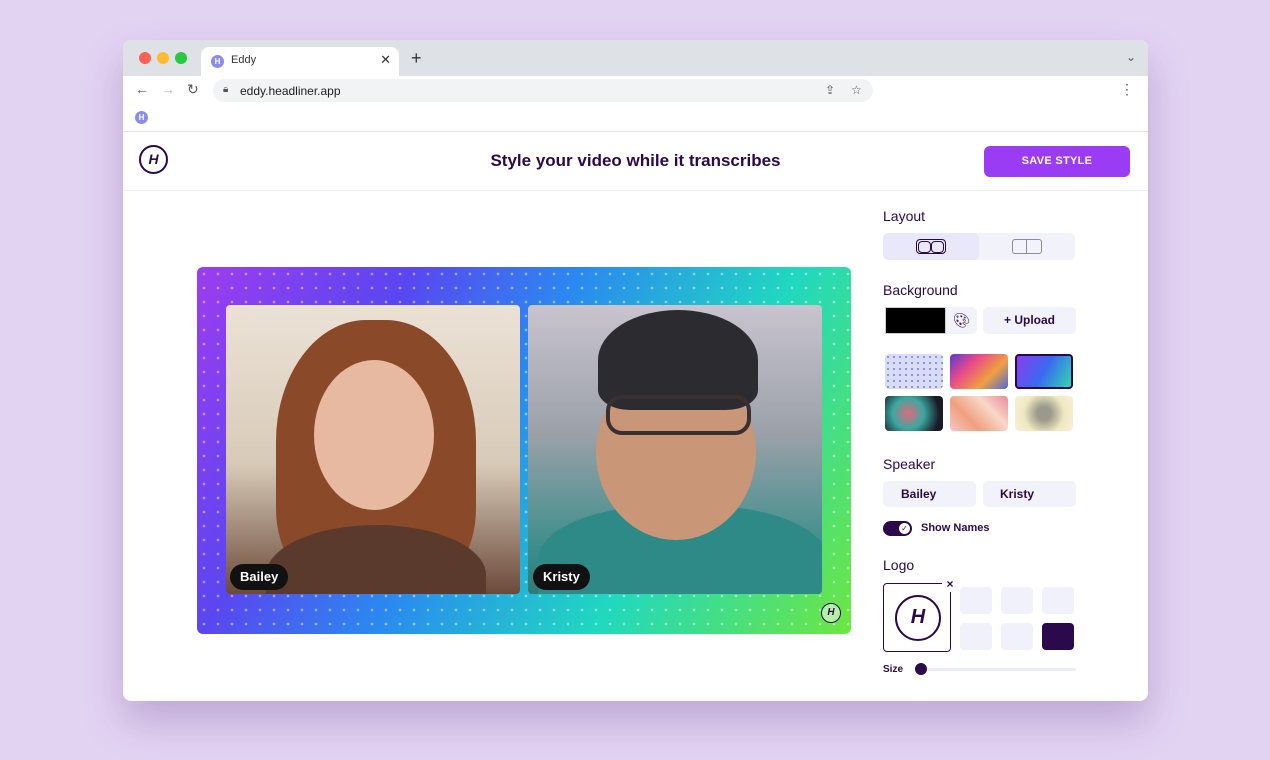 The width and height of the screenshot is (1270, 760). What do you see at coordinates (373, 449) in the screenshot?
I see `speaker-video-bailey: Bailey` at bounding box center [373, 449].